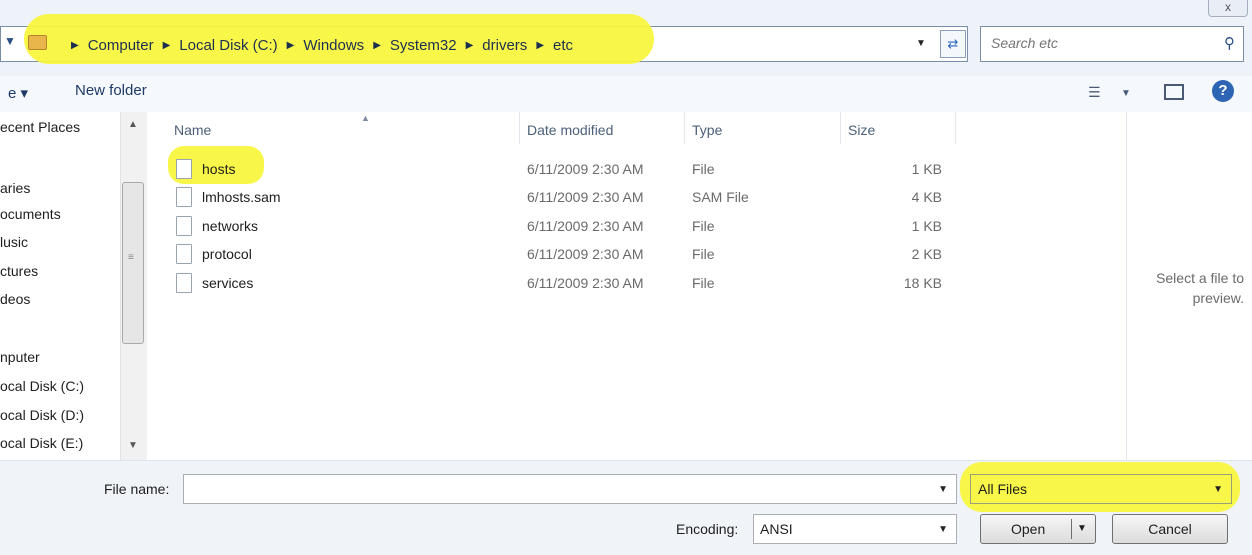 This screenshot has height=555, width=1252. What do you see at coordinates (133, 445) in the screenshot?
I see `scroll-down-icon: ▼` at bounding box center [133, 445].